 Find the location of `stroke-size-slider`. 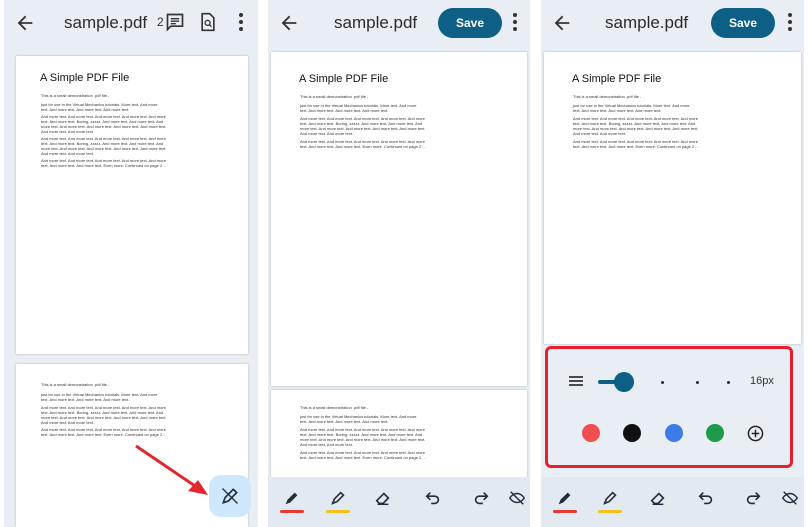

stroke-size-slider is located at coordinates (664, 382).